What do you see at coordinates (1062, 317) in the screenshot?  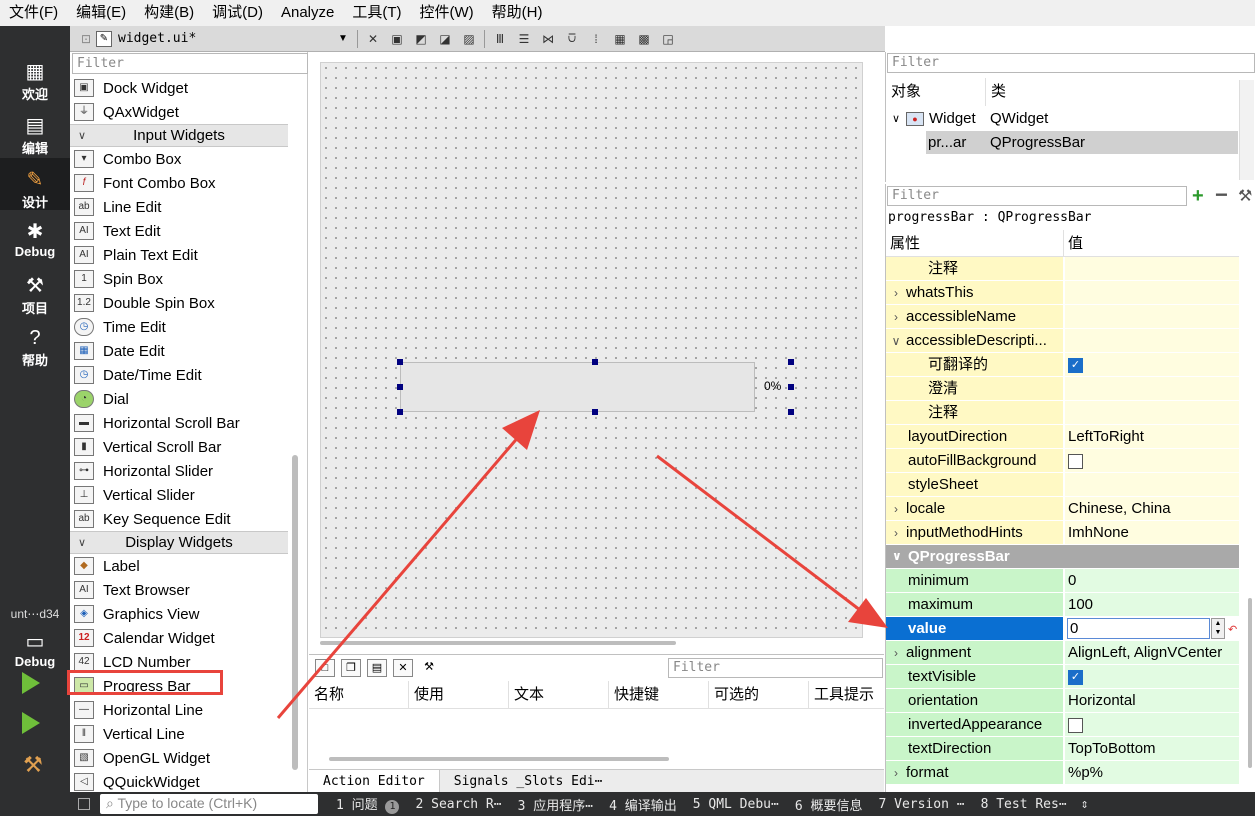 I see `property-row: › accessibleName` at bounding box center [1062, 317].